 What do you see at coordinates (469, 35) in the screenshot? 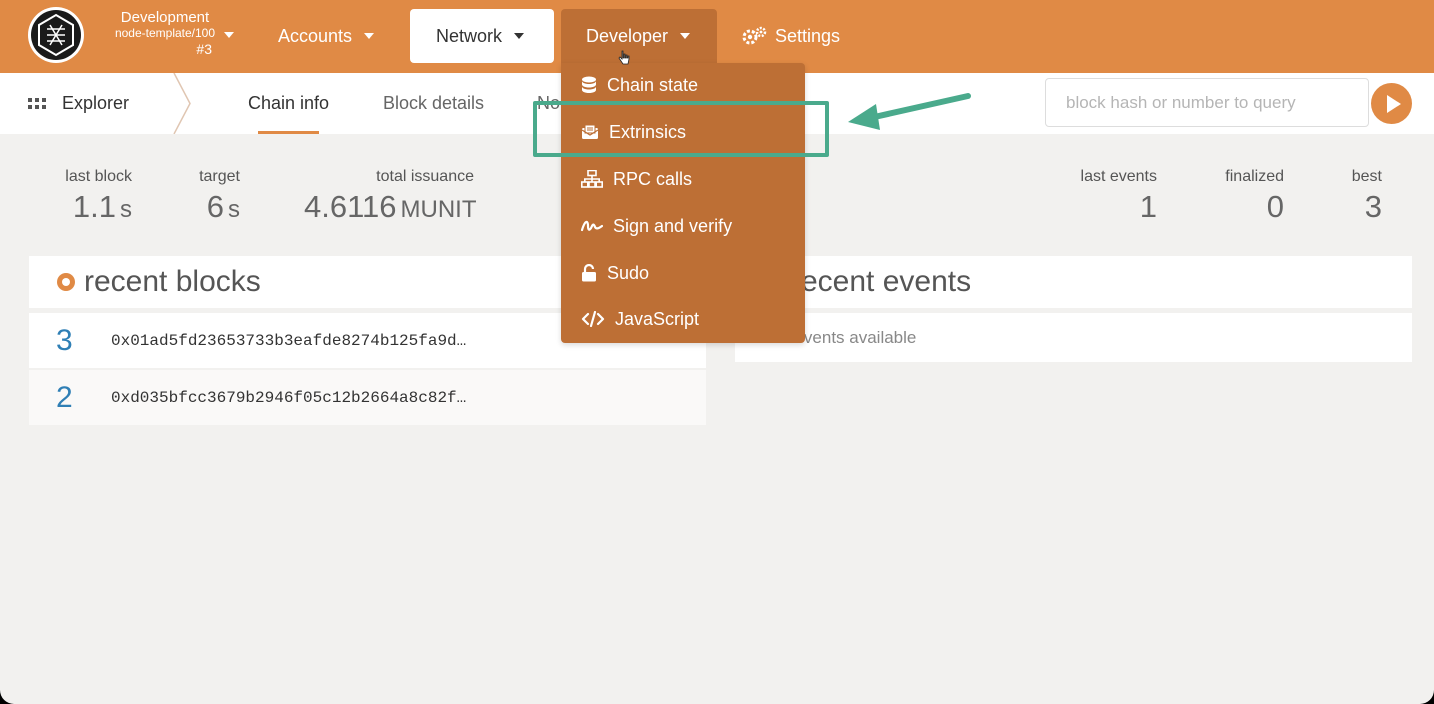
I see `nav-network-label: Network` at bounding box center [469, 35].